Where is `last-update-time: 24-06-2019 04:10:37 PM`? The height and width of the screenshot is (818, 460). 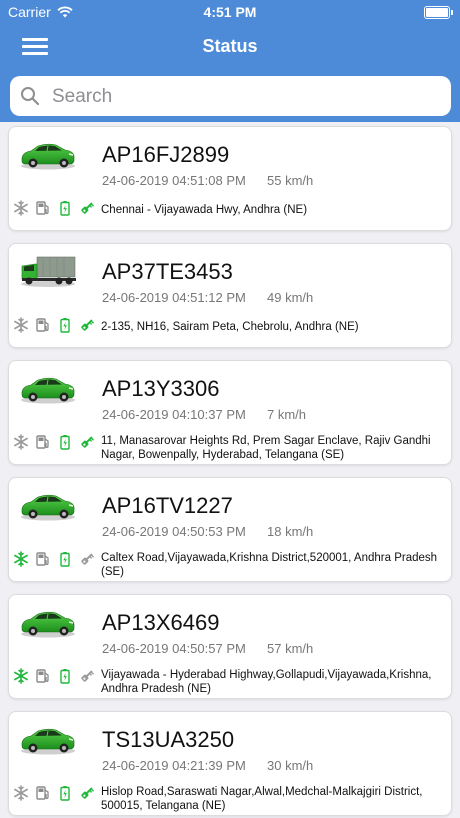 last-update-time: 24-06-2019 04:10:37 PM is located at coordinates (174, 414).